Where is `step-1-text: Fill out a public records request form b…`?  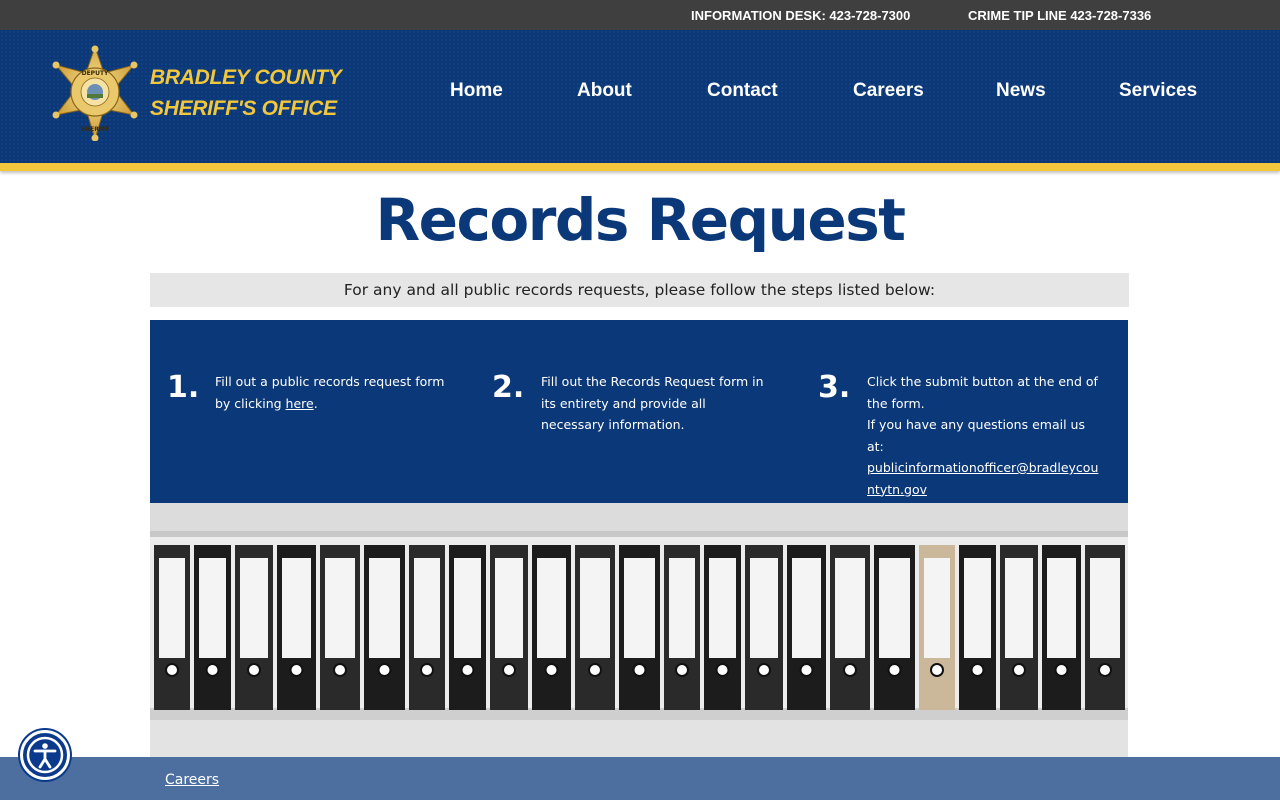 step-1-text: Fill out a public records request form b… is located at coordinates (335, 392).